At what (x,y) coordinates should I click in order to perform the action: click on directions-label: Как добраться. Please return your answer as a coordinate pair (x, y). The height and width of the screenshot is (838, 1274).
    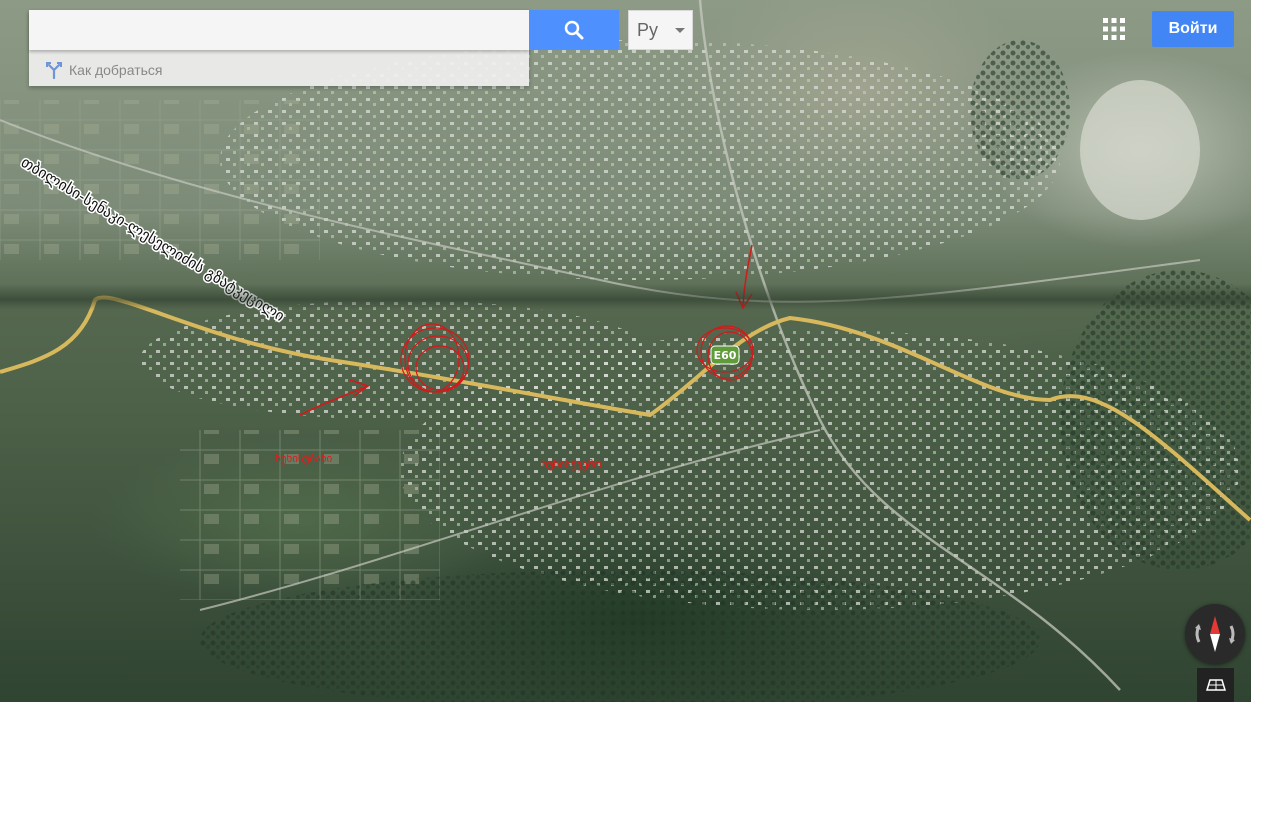
    Looking at the image, I should click on (116, 70).